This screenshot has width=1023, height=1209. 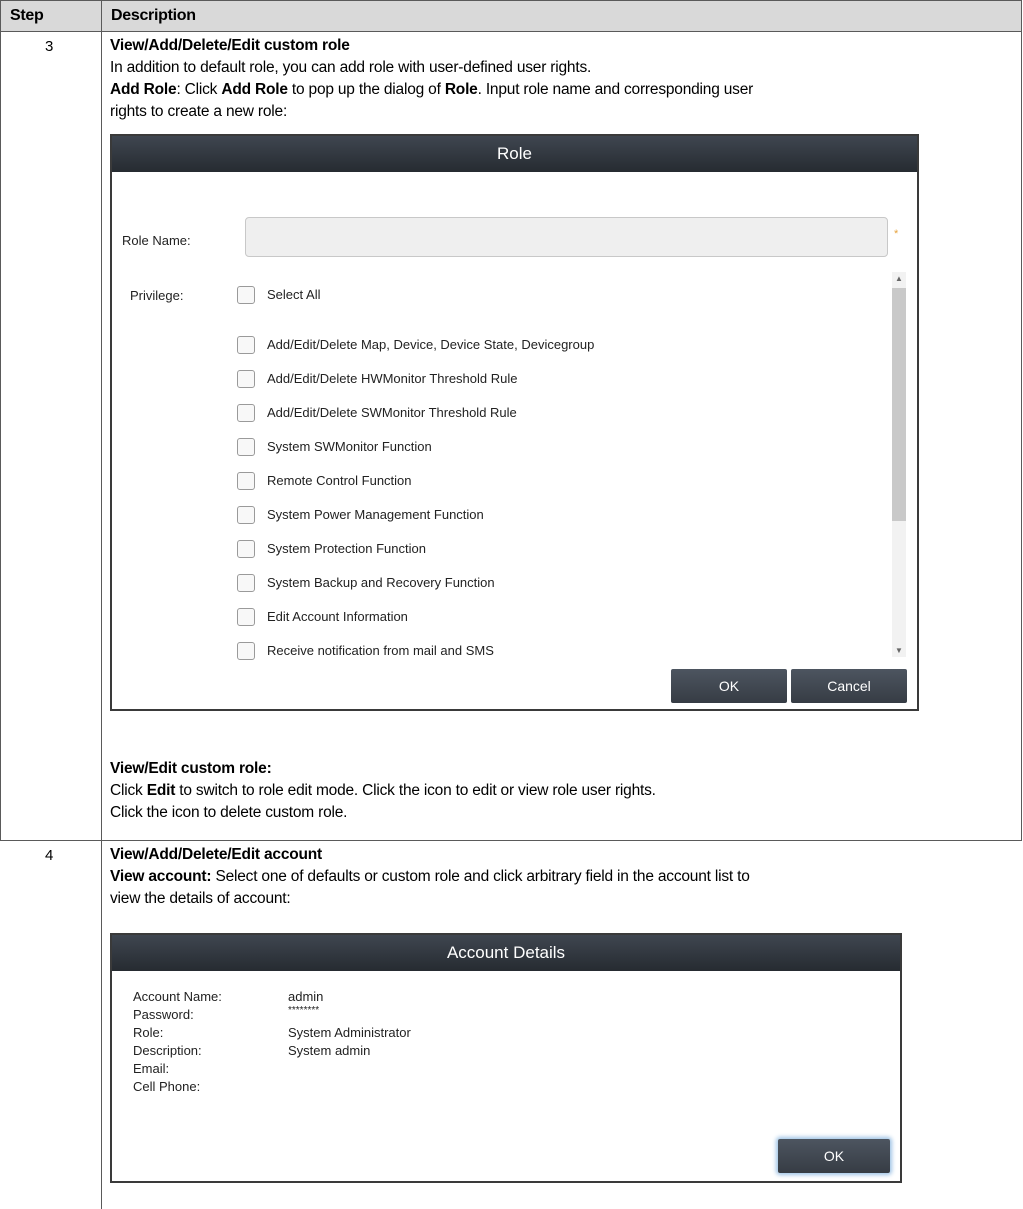 I want to click on privilege-label-item: System Power Management Function, so click(x=375, y=514).